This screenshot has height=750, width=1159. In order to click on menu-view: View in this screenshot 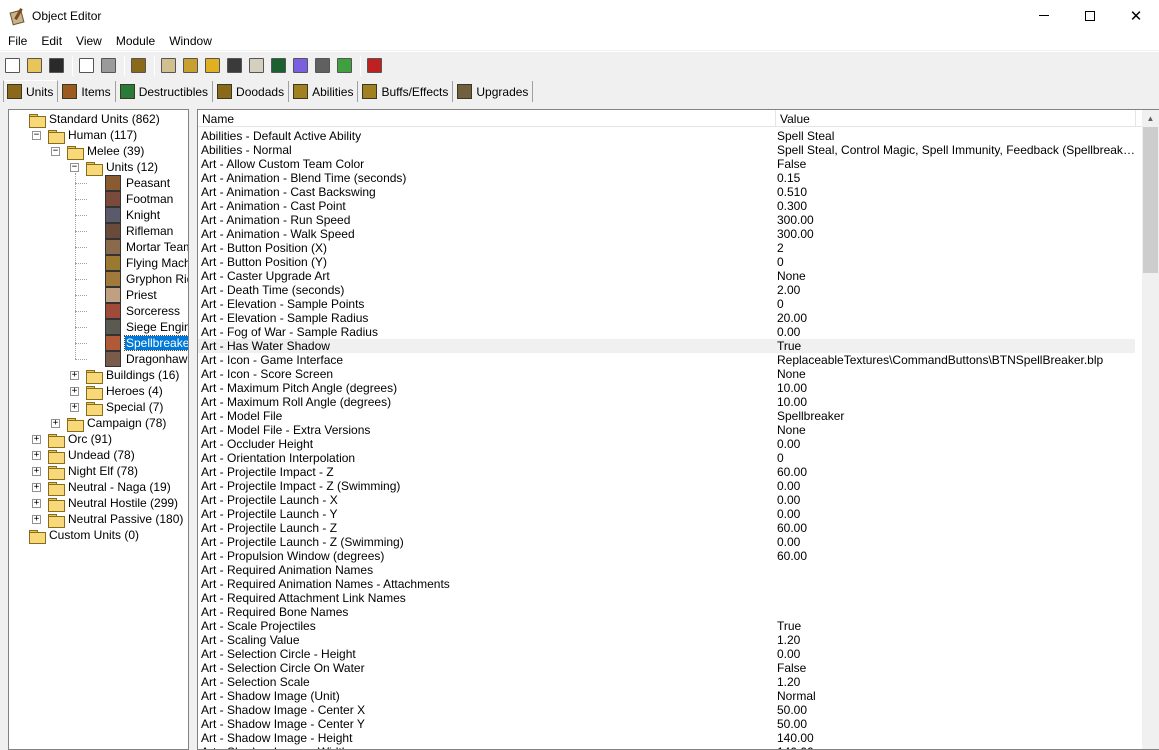, I will do `click(89, 41)`.